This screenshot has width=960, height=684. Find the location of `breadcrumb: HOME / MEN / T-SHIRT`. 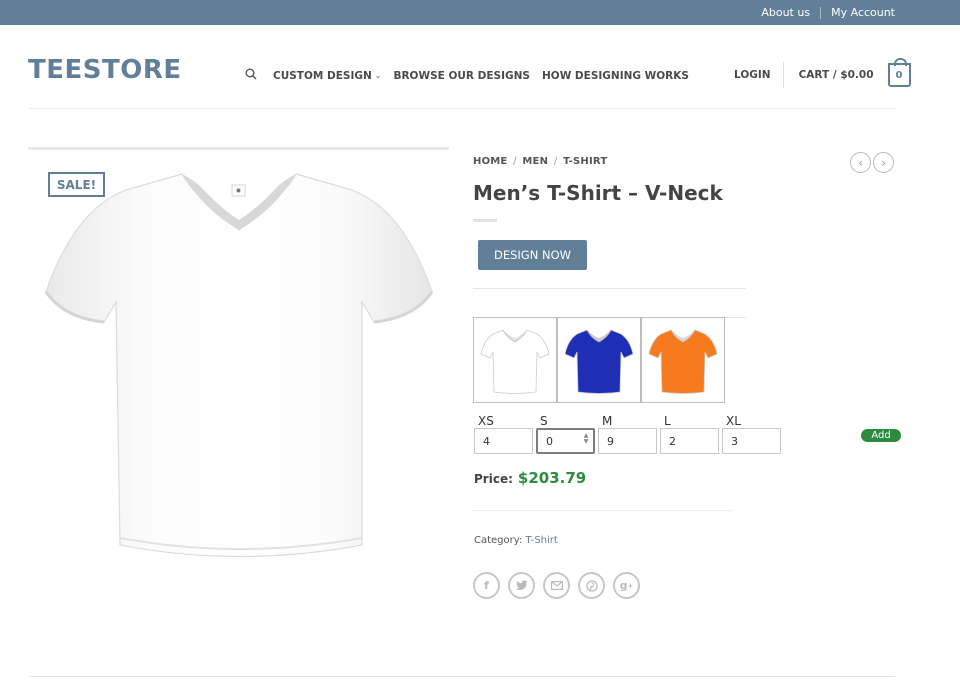

breadcrumb: HOME / MEN / T-SHIRT is located at coordinates (540, 161).